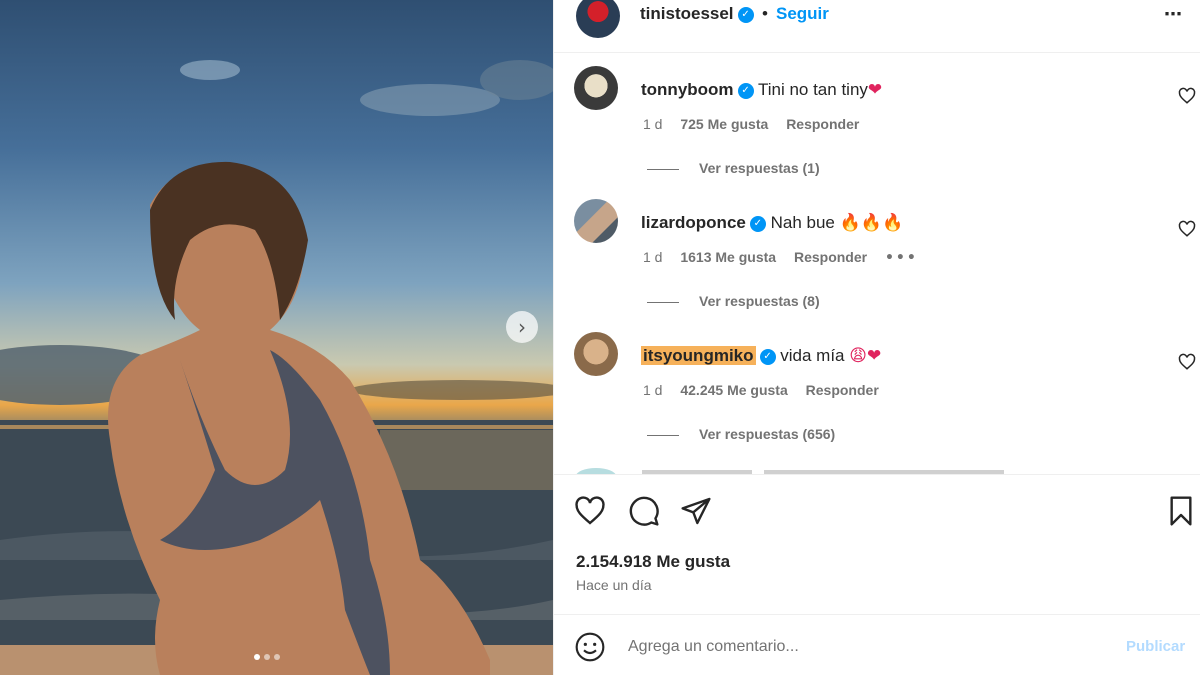 The height and width of the screenshot is (675, 1200). What do you see at coordinates (697, 14) in the screenshot?
I see `author-username: tinistoessel ✓` at bounding box center [697, 14].